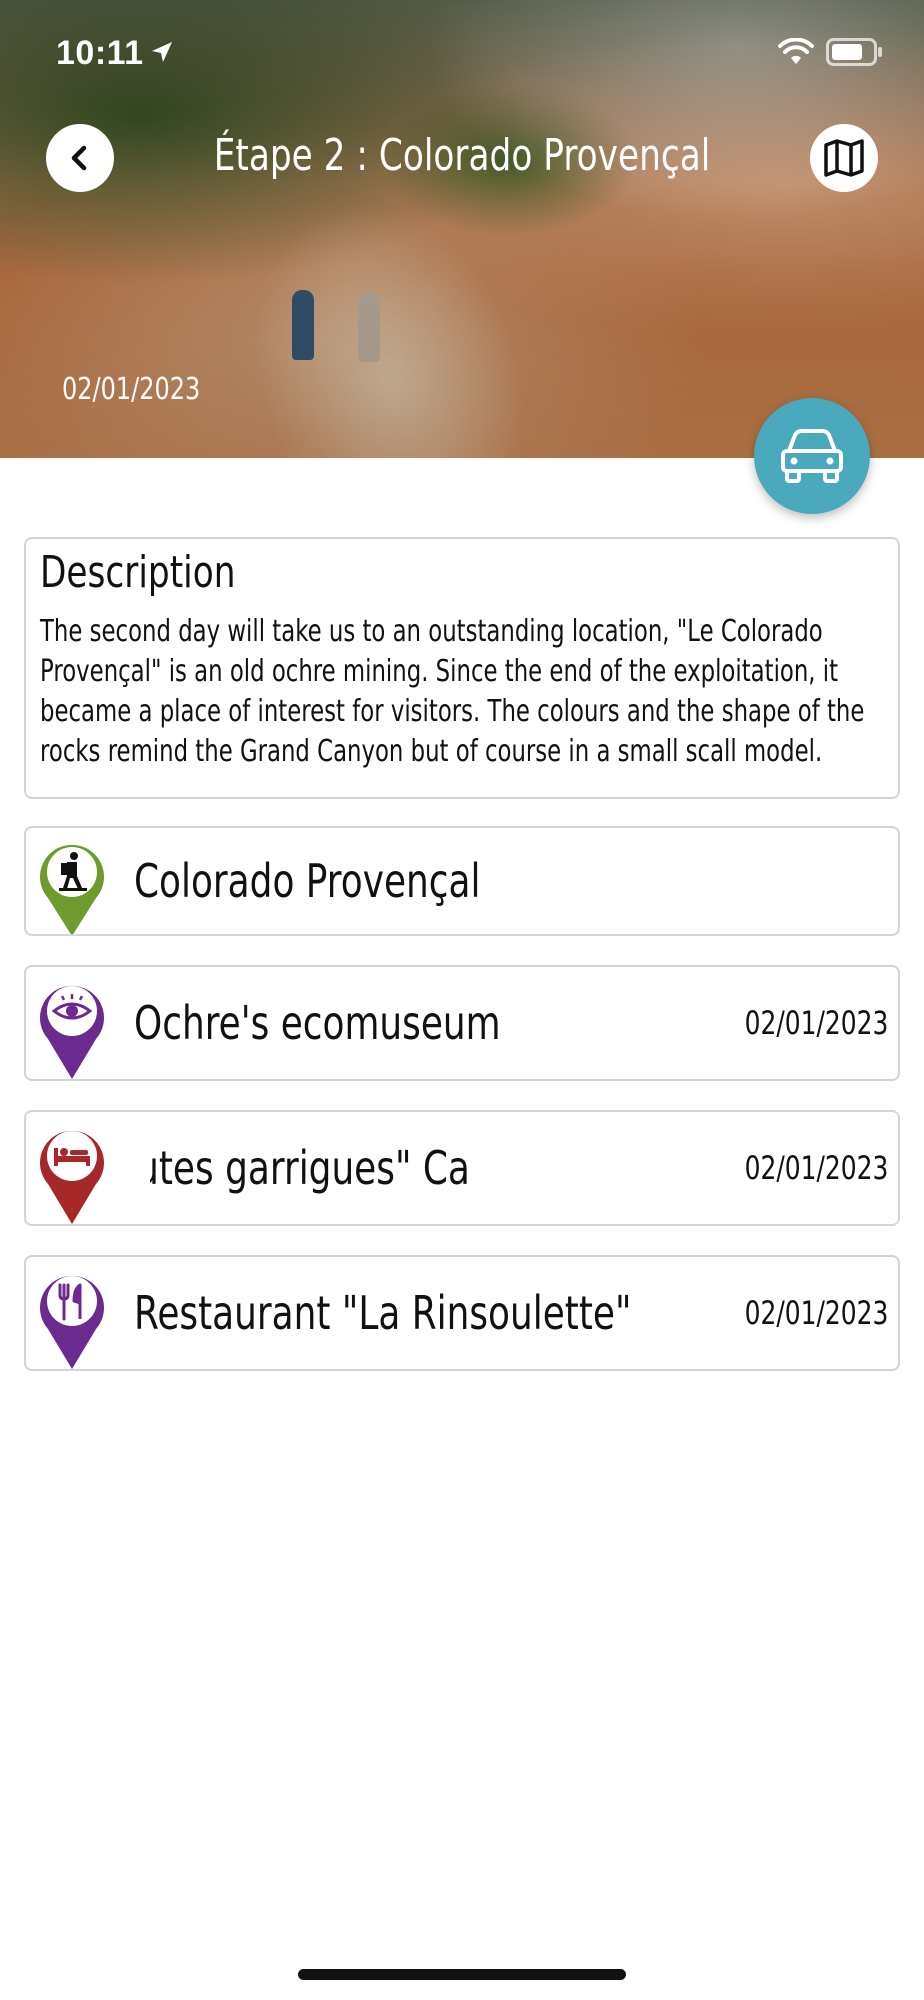  Describe the element at coordinates (383, 1313) in the screenshot. I see `stop-name: Restaurant "La Rinsoulette"` at that location.